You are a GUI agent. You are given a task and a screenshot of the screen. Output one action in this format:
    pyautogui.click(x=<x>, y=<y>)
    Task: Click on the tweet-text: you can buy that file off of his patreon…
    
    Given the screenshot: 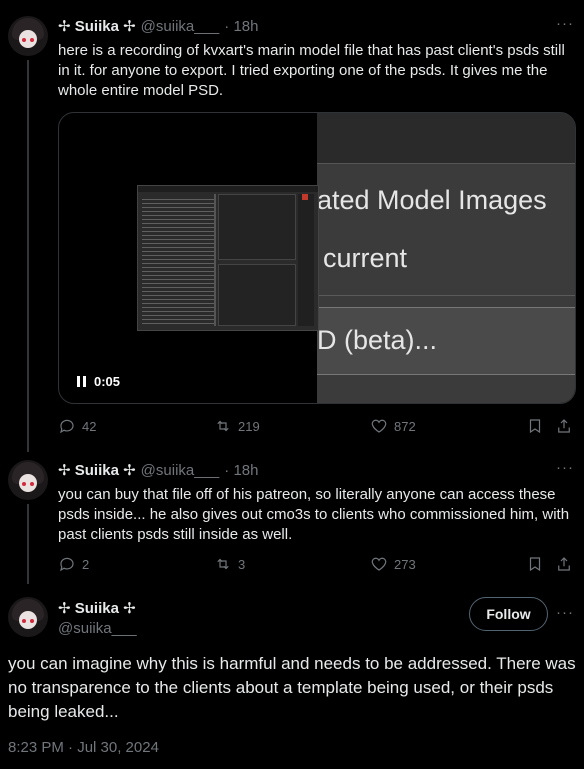 What is the action you would take?
    pyautogui.click(x=314, y=514)
    